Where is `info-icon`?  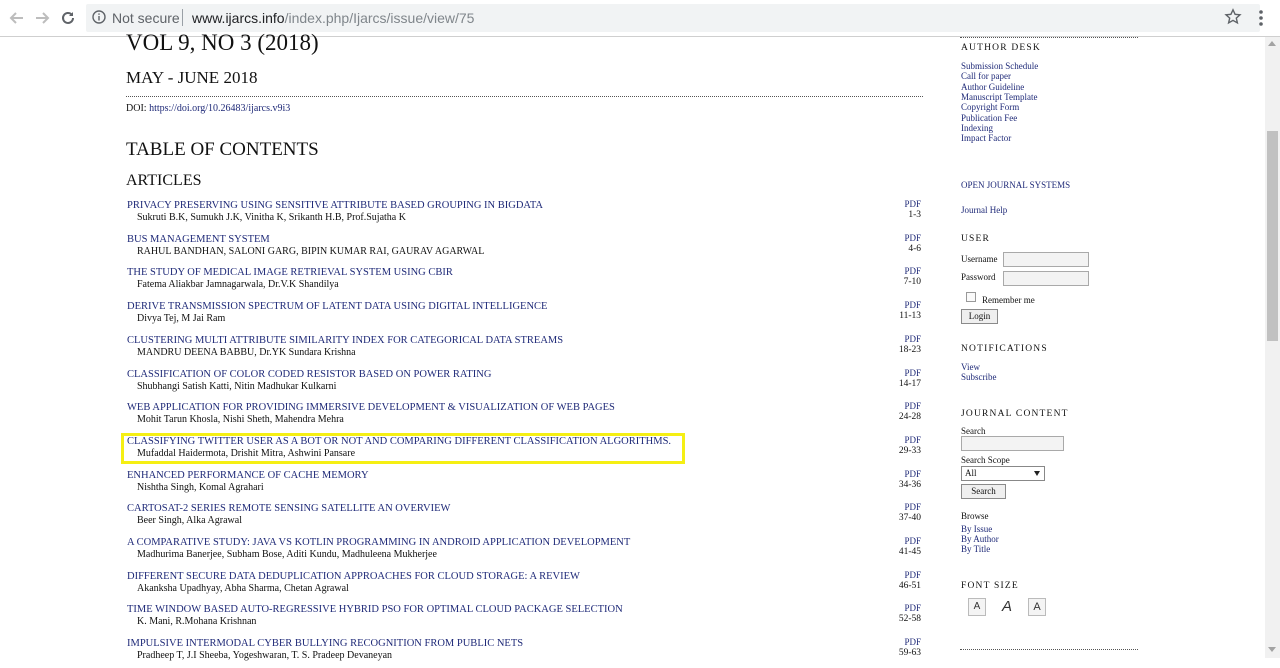
info-icon is located at coordinates (99, 17).